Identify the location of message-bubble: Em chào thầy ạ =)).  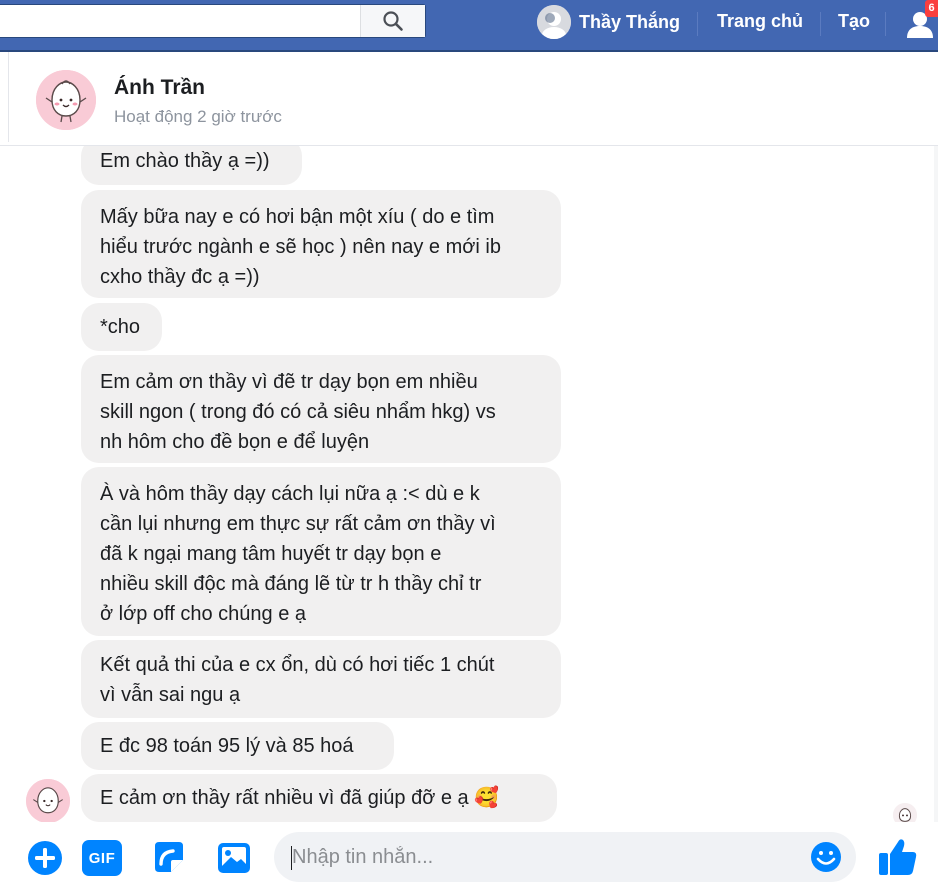
(191, 165).